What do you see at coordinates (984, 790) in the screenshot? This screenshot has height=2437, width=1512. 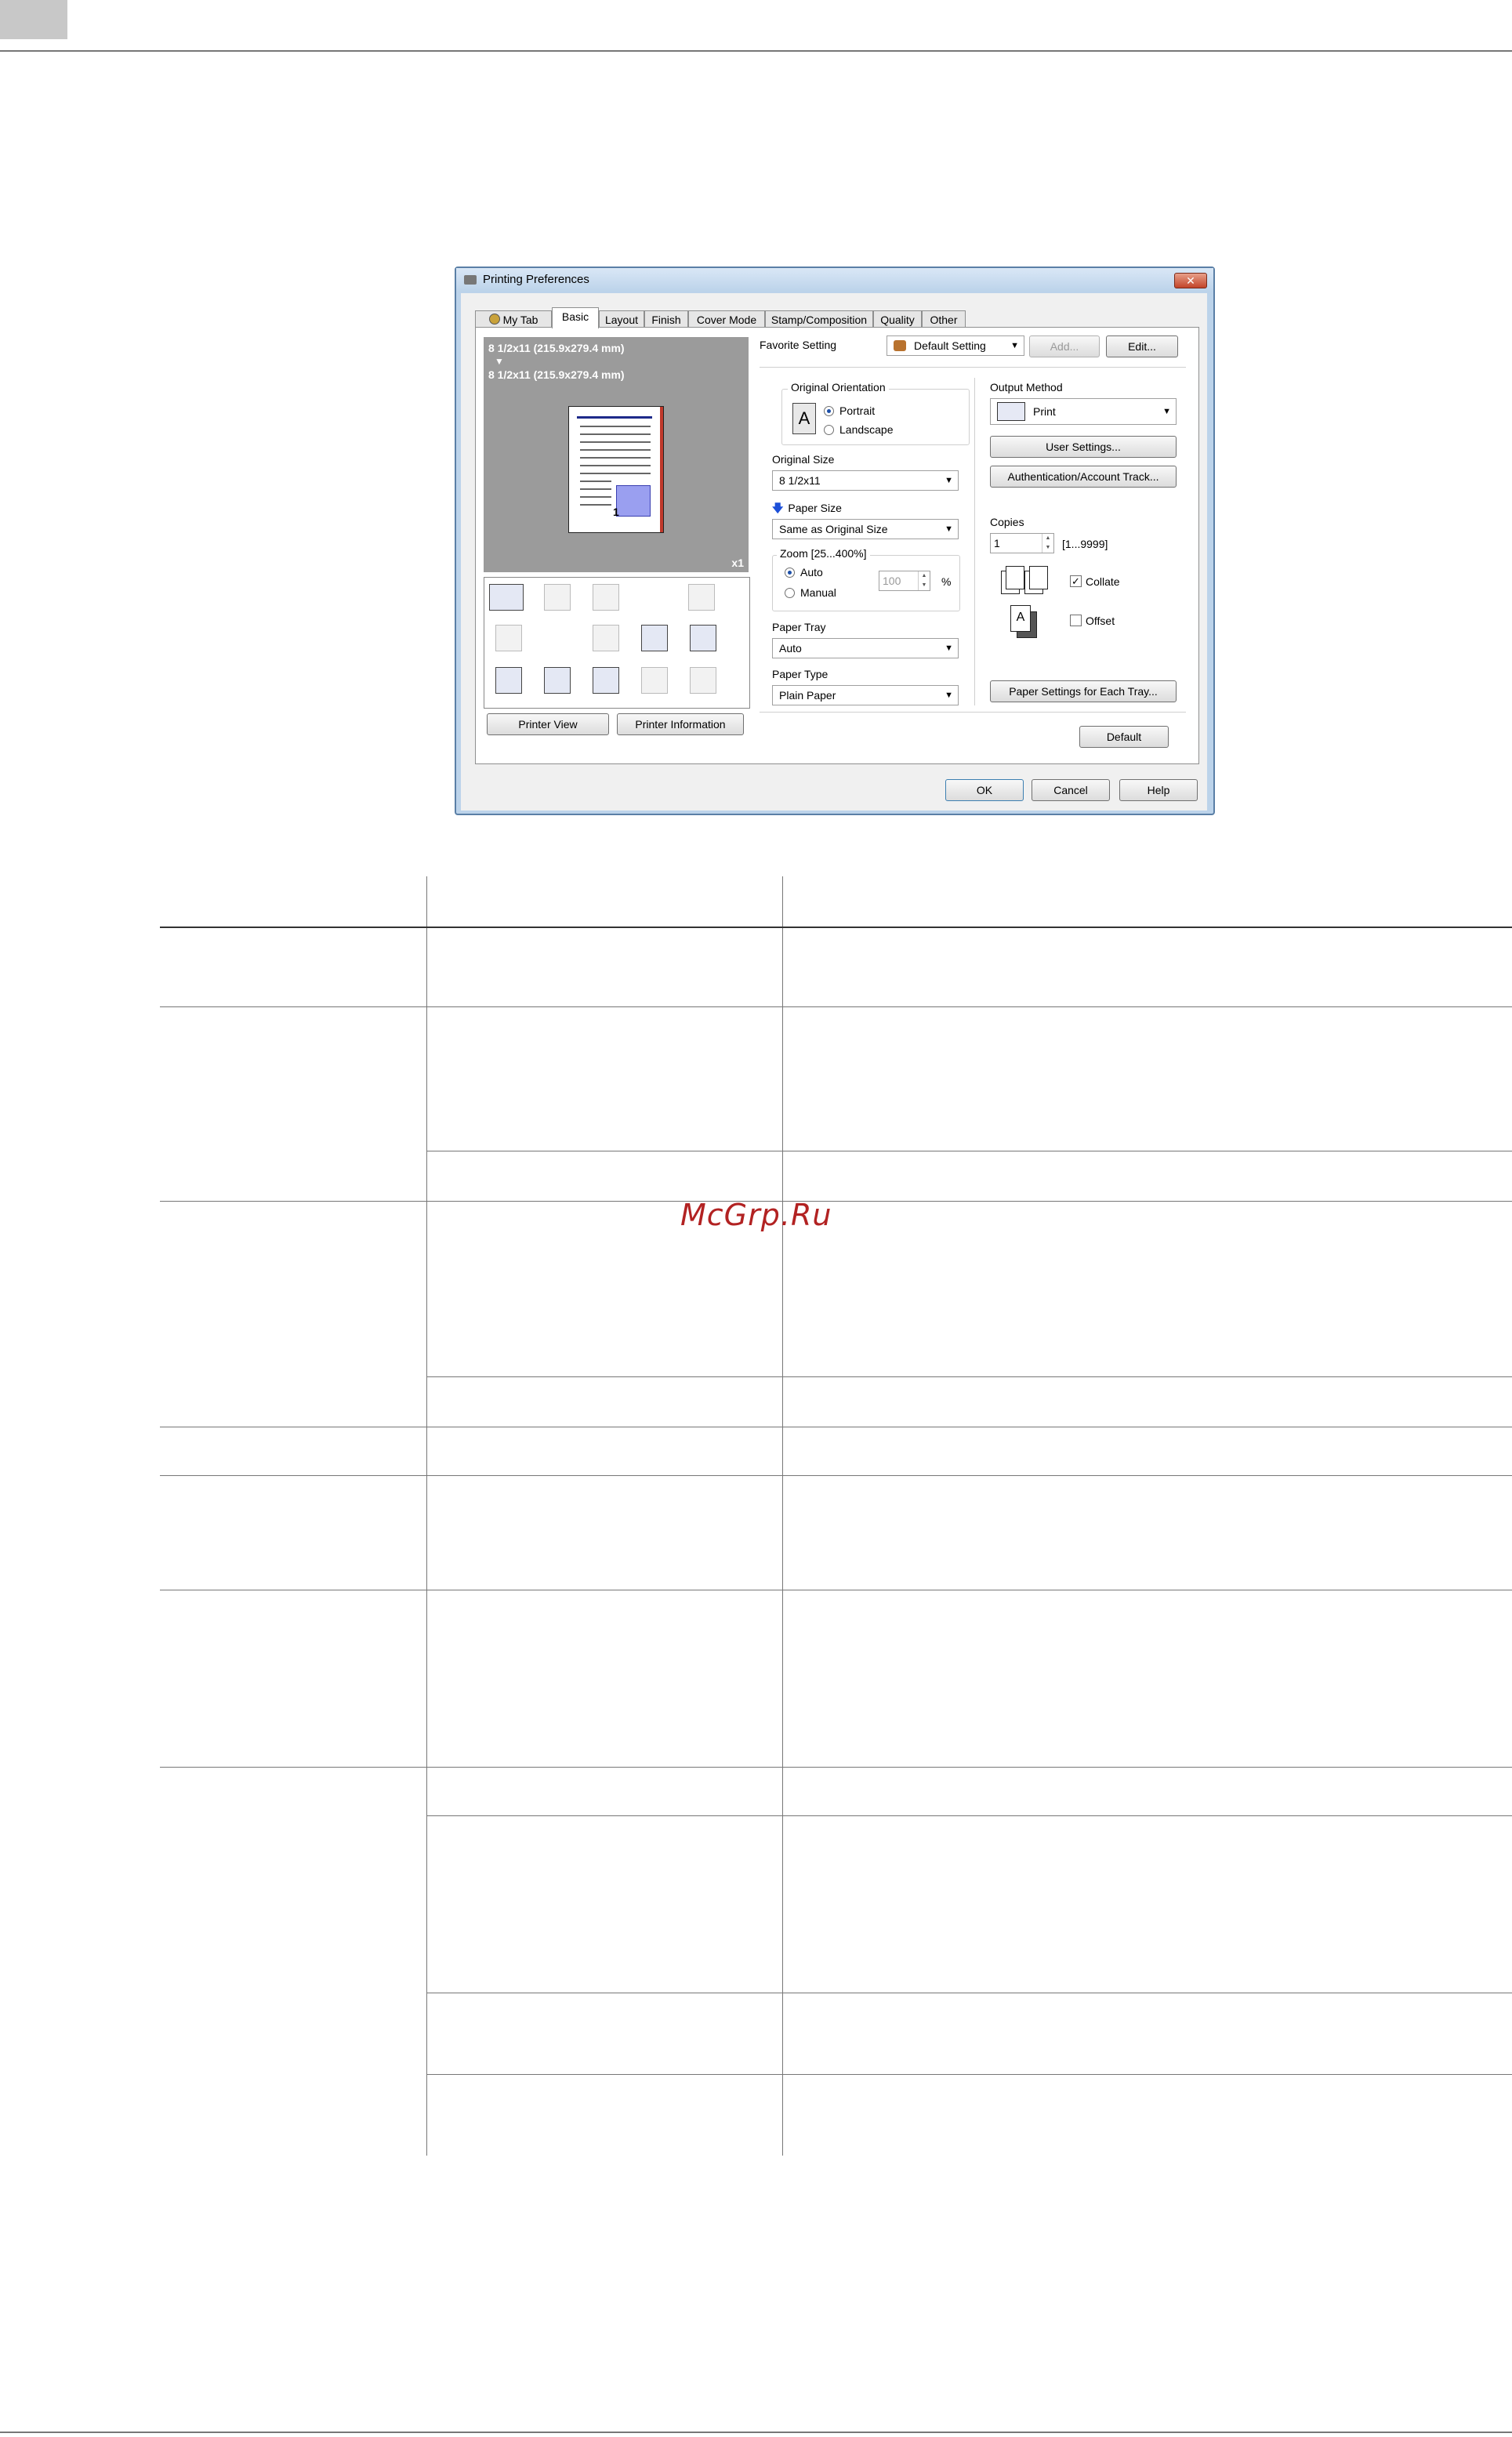 I see `ok-button: OK` at bounding box center [984, 790].